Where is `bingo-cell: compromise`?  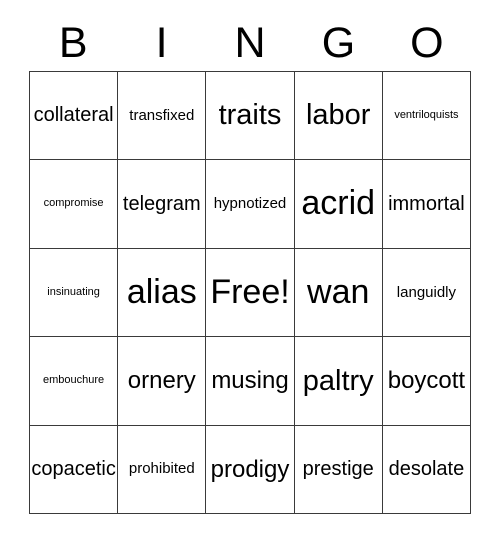 bingo-cell: compromise is located at coordinates (74, 204).